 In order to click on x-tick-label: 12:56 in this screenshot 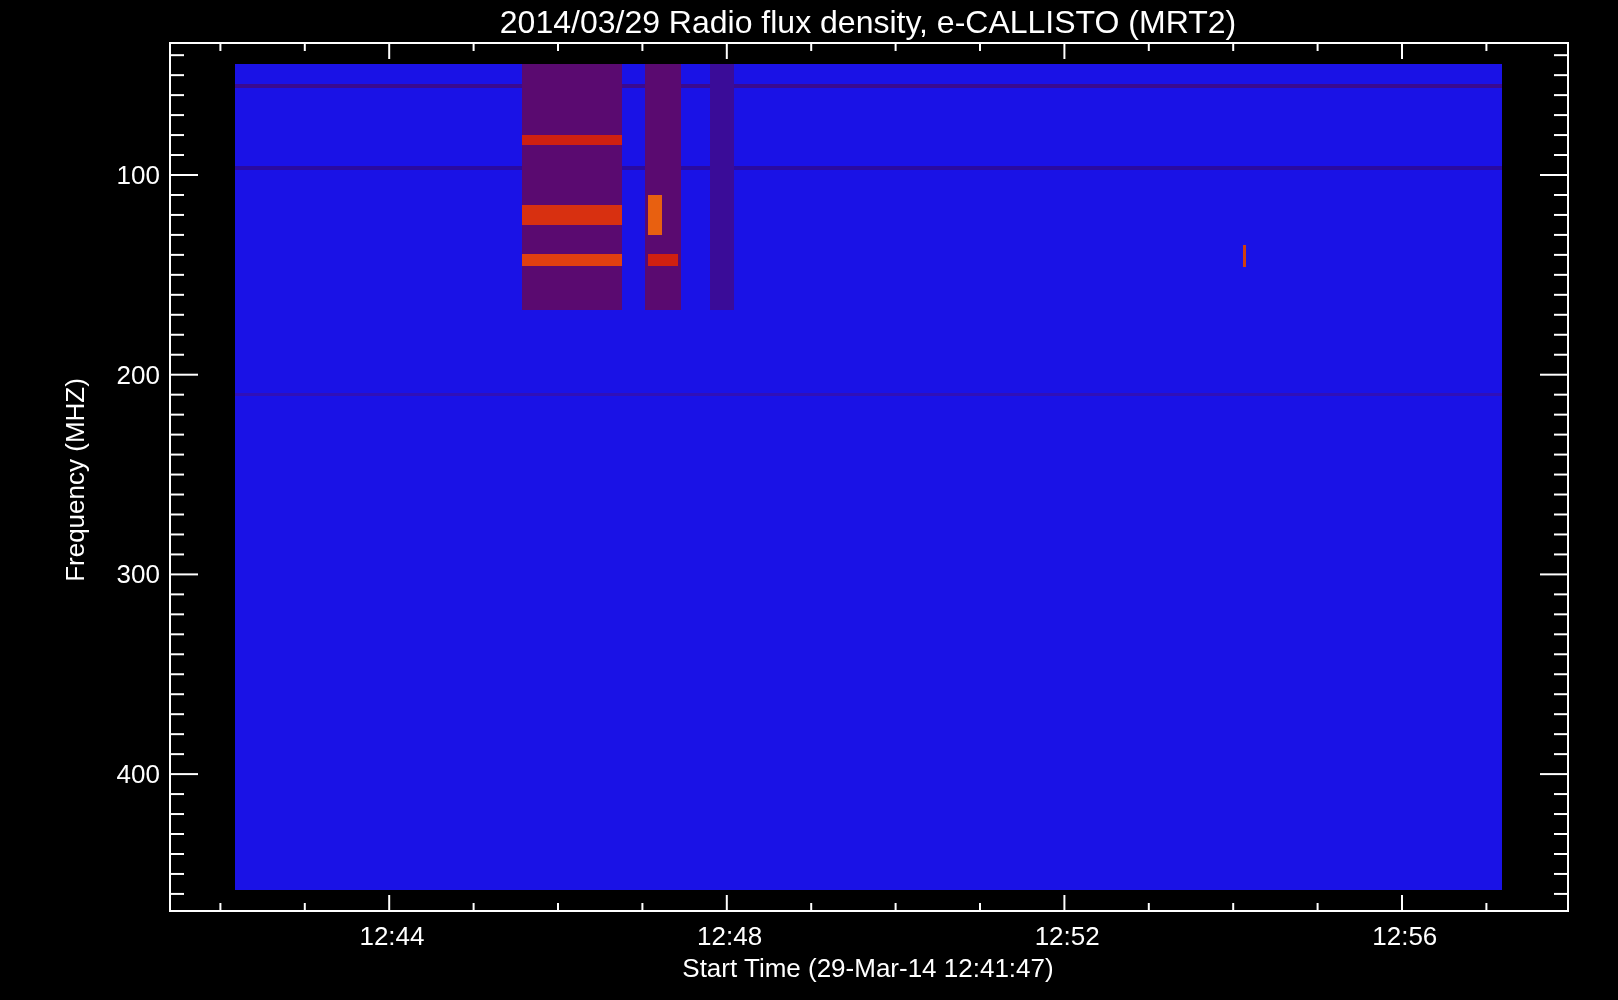, I will do `click(1405, 936)`.